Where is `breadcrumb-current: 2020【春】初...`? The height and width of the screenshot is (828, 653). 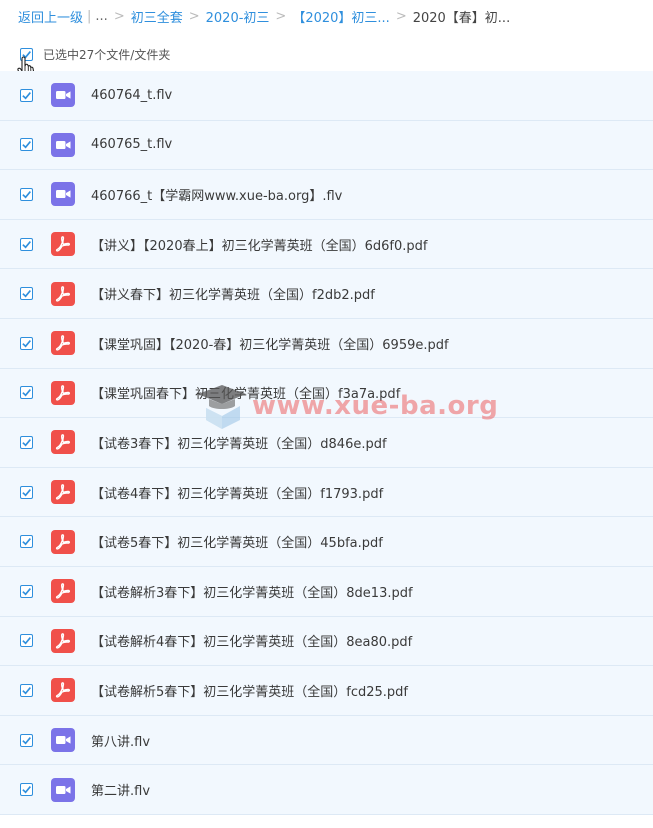 breadcrumb-current: 2020【春】初... is located at coordinates (461, 18).